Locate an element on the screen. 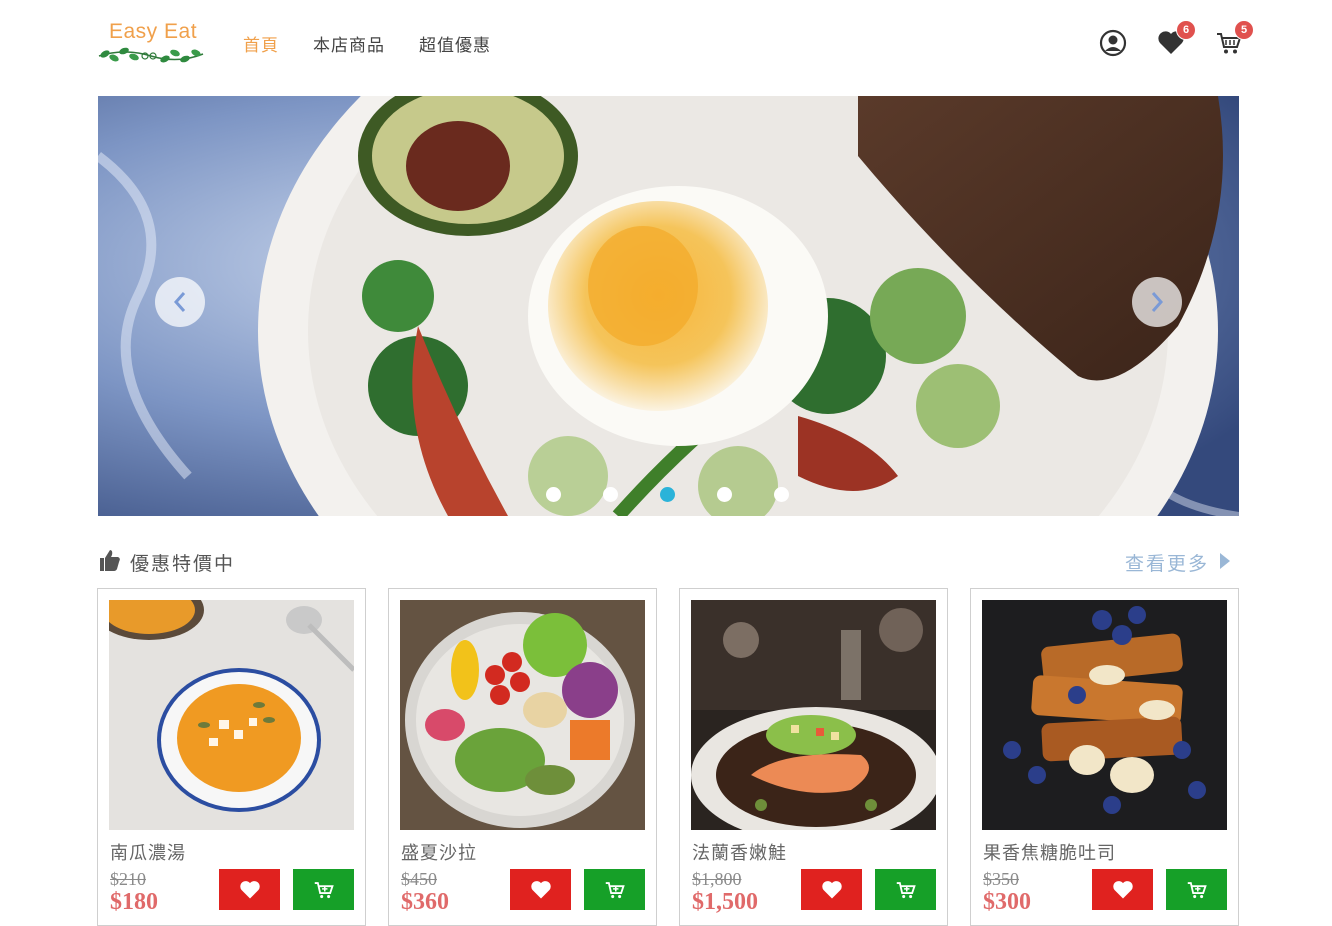 This screenshot has width=1332, height=926. product-image-french-toast is located at coordinates (1104, 715).